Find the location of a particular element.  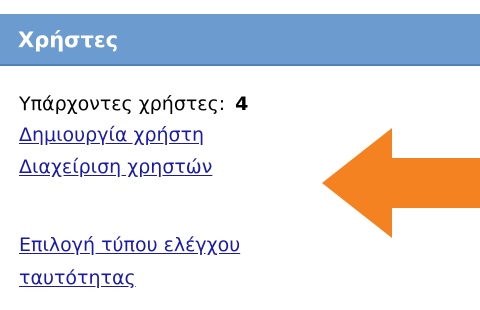

create-user-link: Δημιουργία χρήστη is located at coordinates (111, 135).